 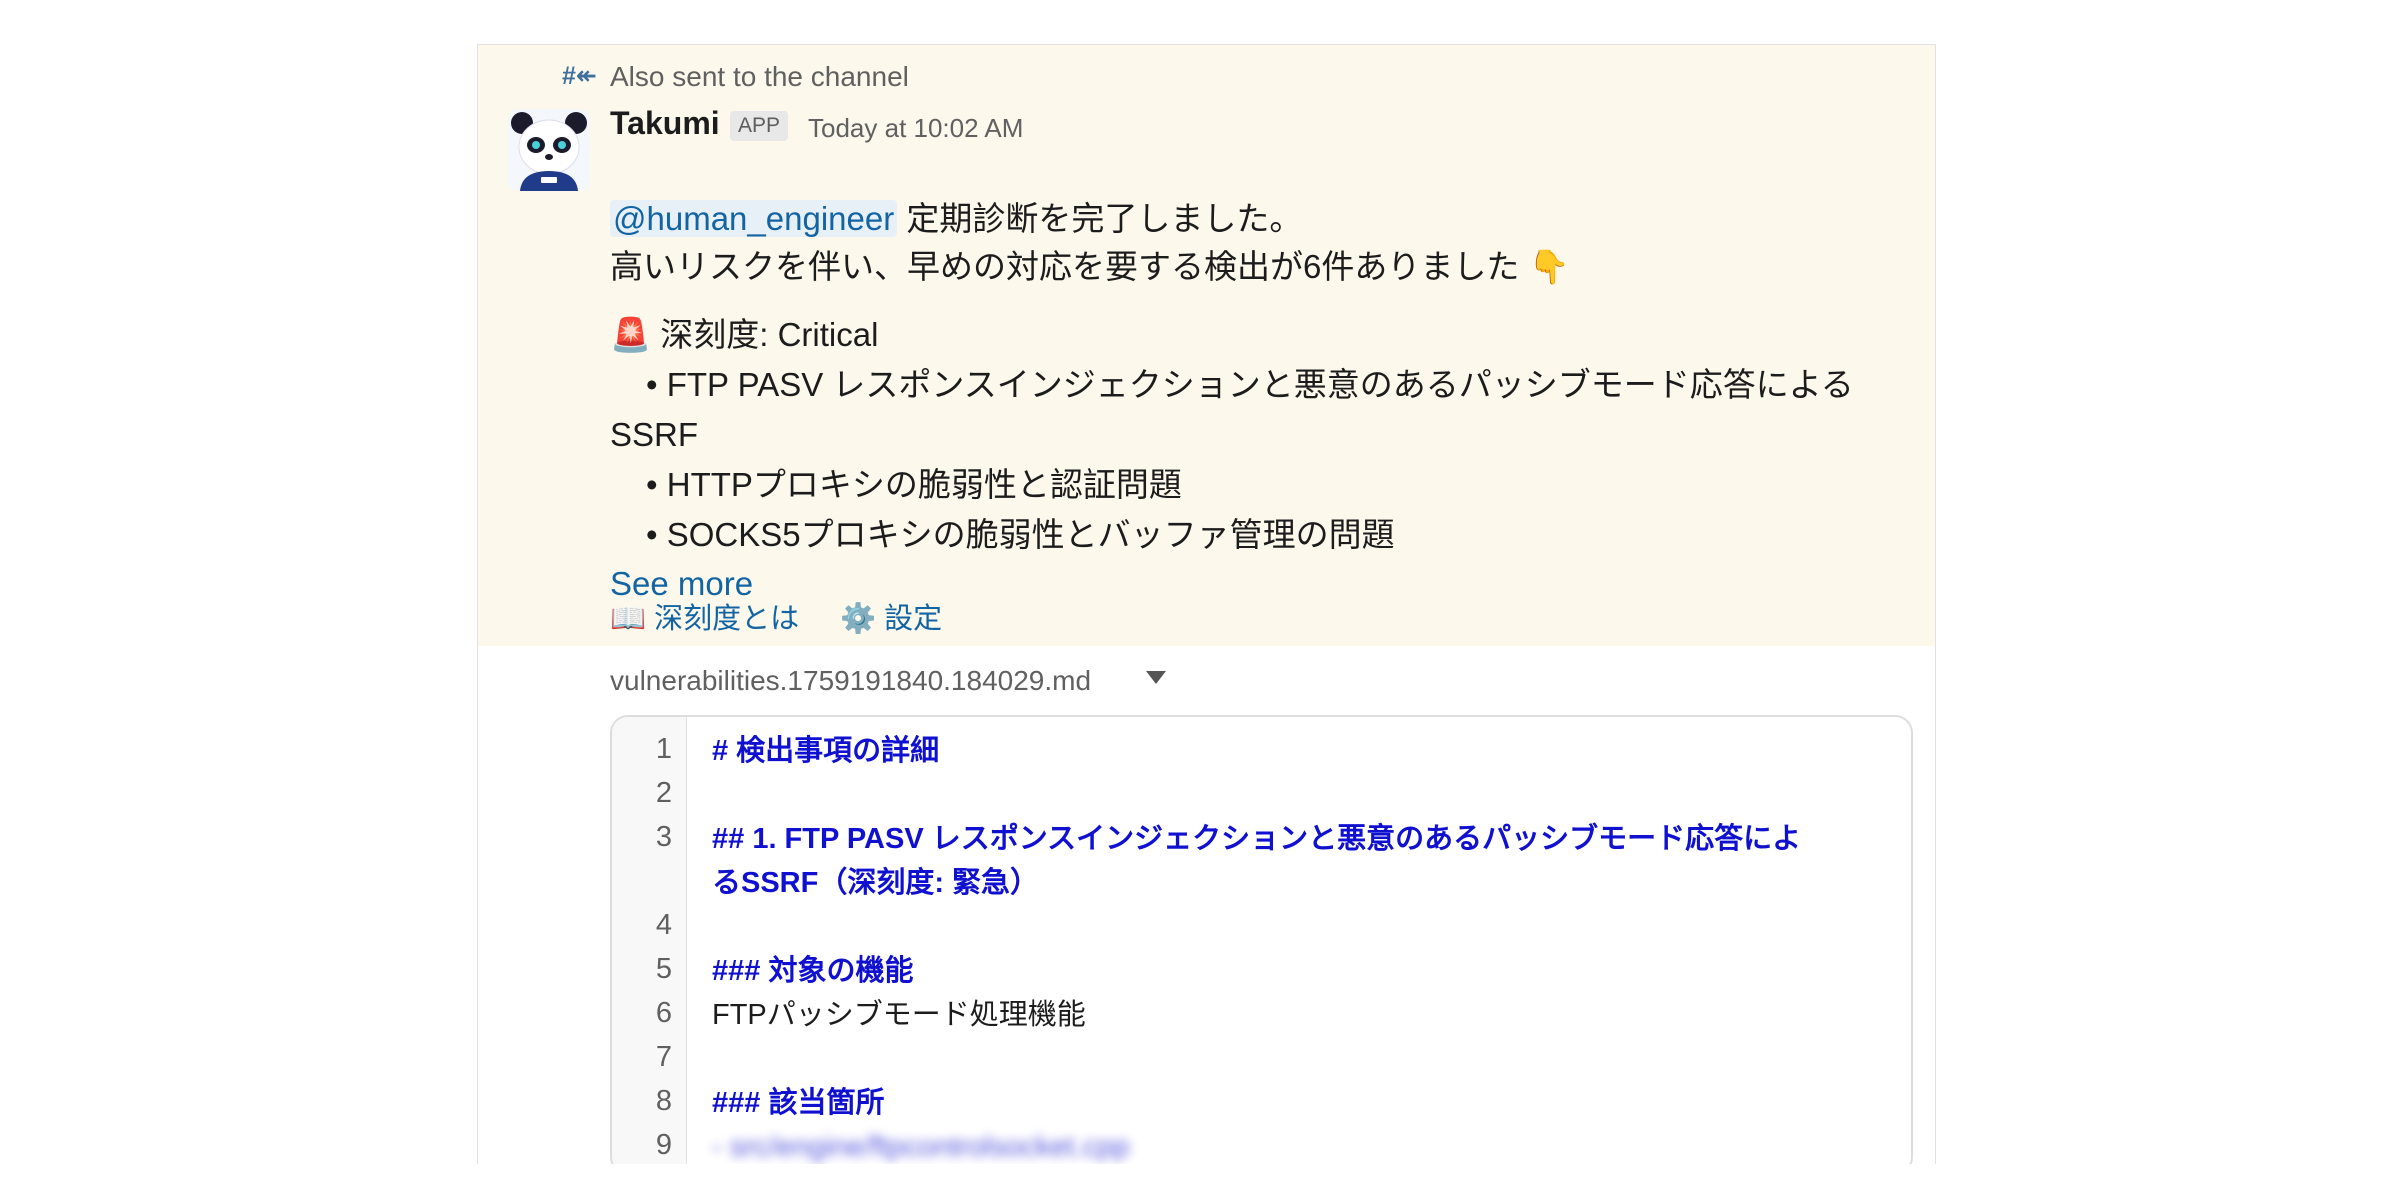 What do you see at coordinates (663, 1145) in the screenshot?
I see `line-number: 9` at bounding box center [663, 1145].